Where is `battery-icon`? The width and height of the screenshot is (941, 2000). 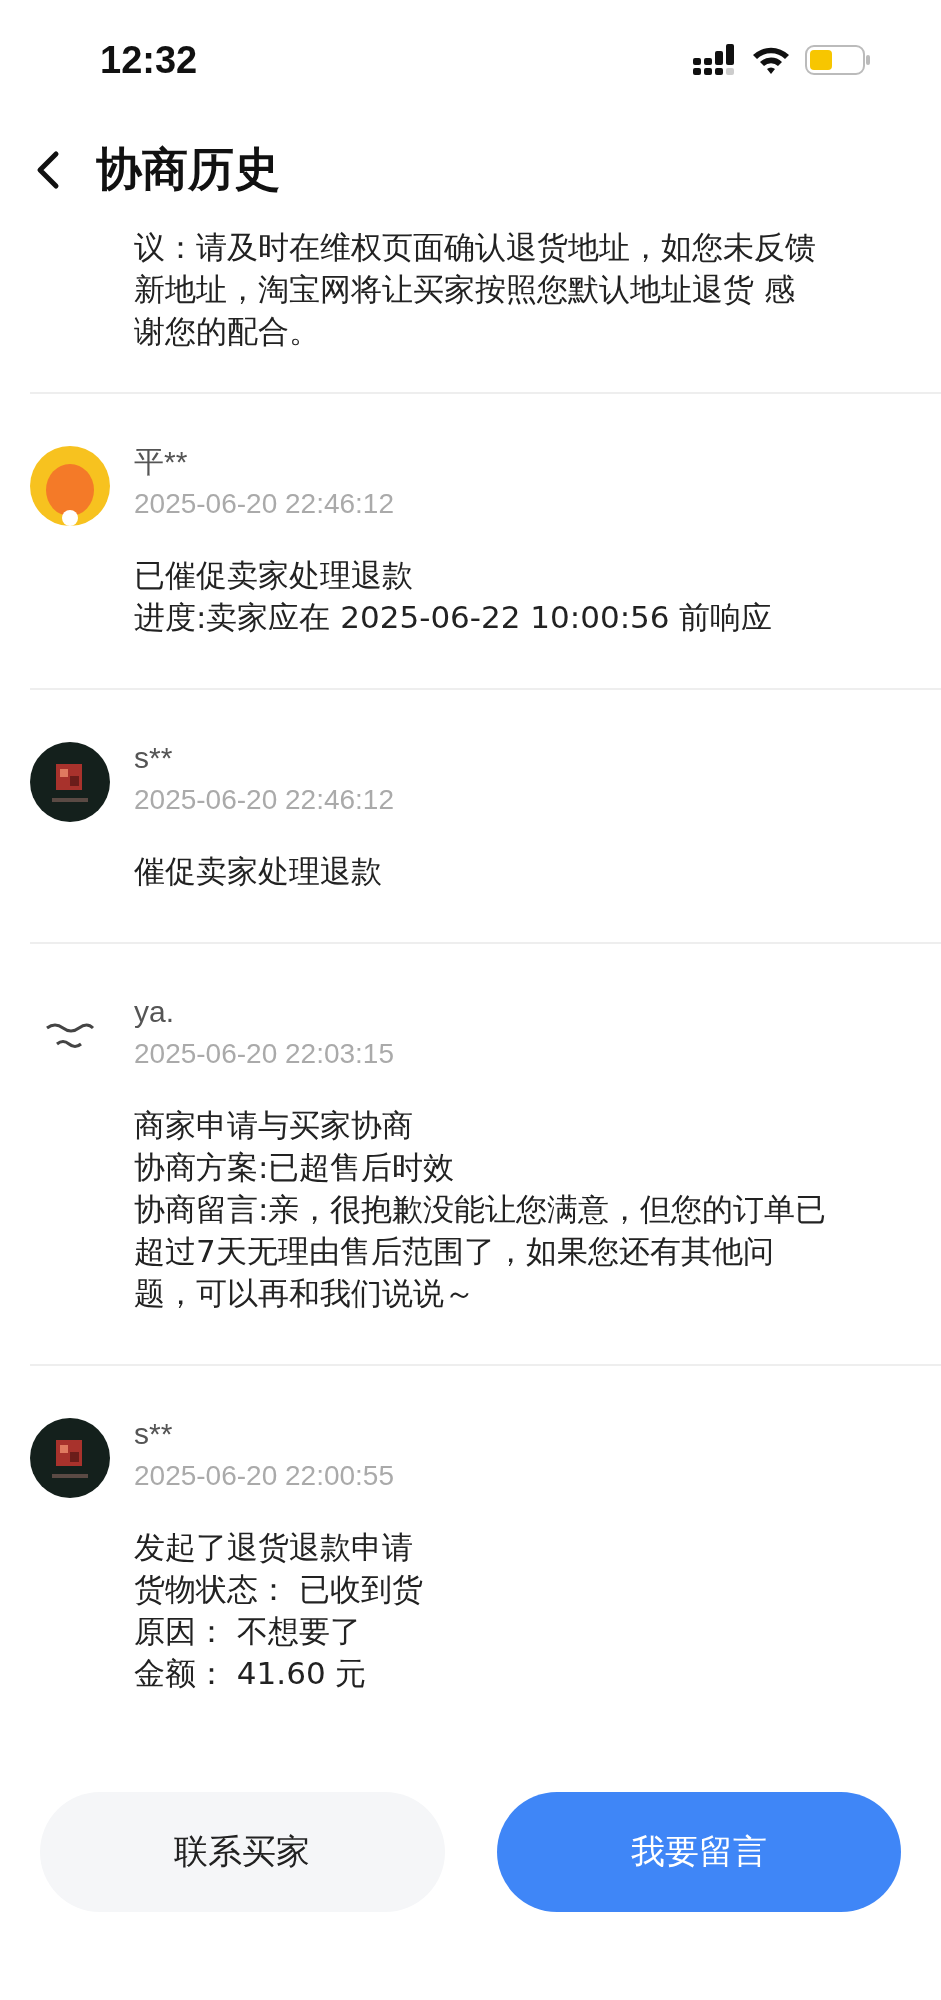
battery-icon is located at coordinates (838, 60).